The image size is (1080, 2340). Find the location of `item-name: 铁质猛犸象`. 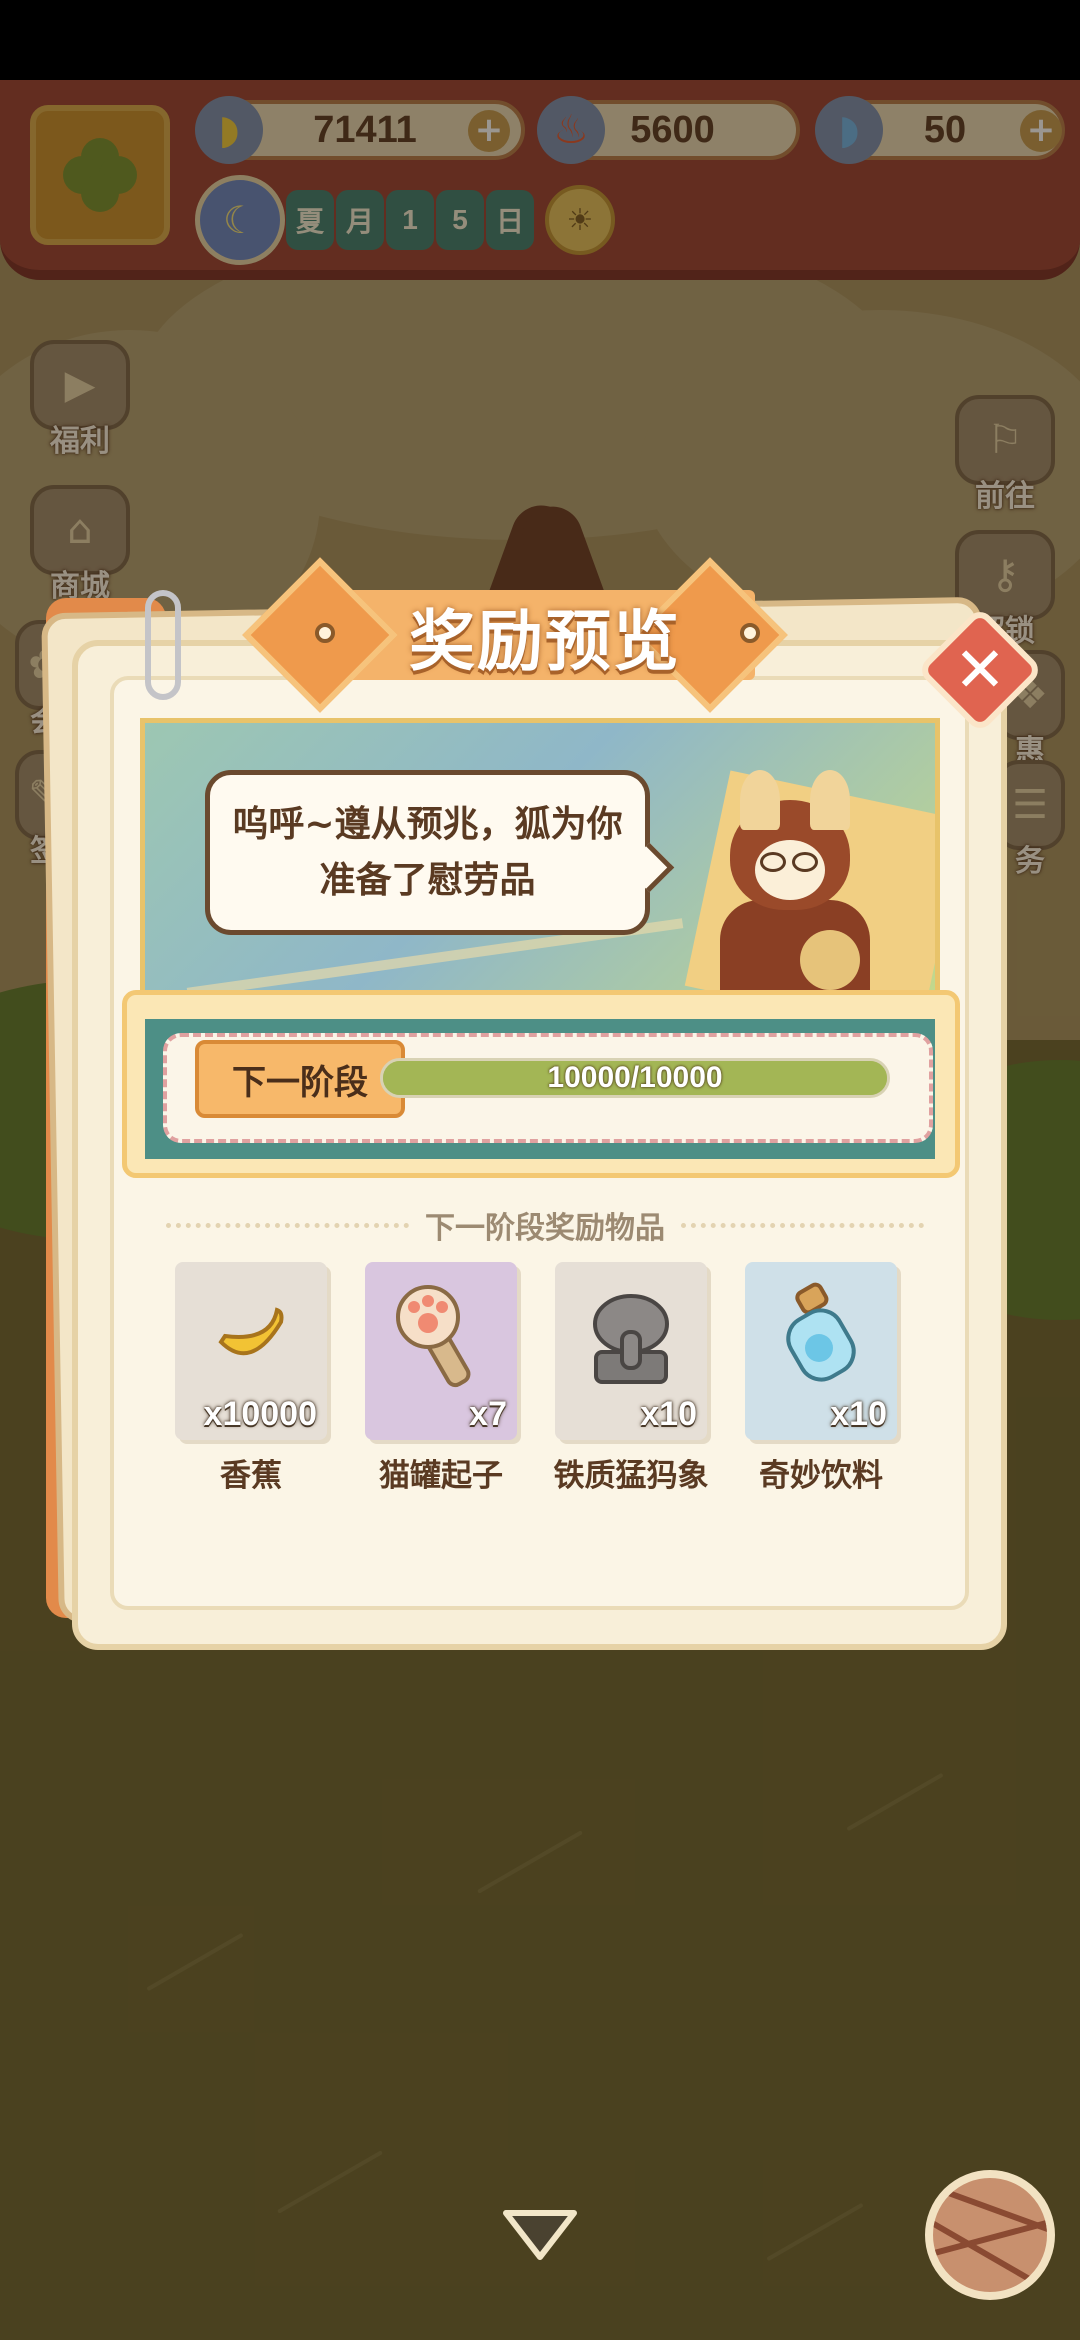

item-name: 铁质猛犸象 is located at coordinates (631, 1476).